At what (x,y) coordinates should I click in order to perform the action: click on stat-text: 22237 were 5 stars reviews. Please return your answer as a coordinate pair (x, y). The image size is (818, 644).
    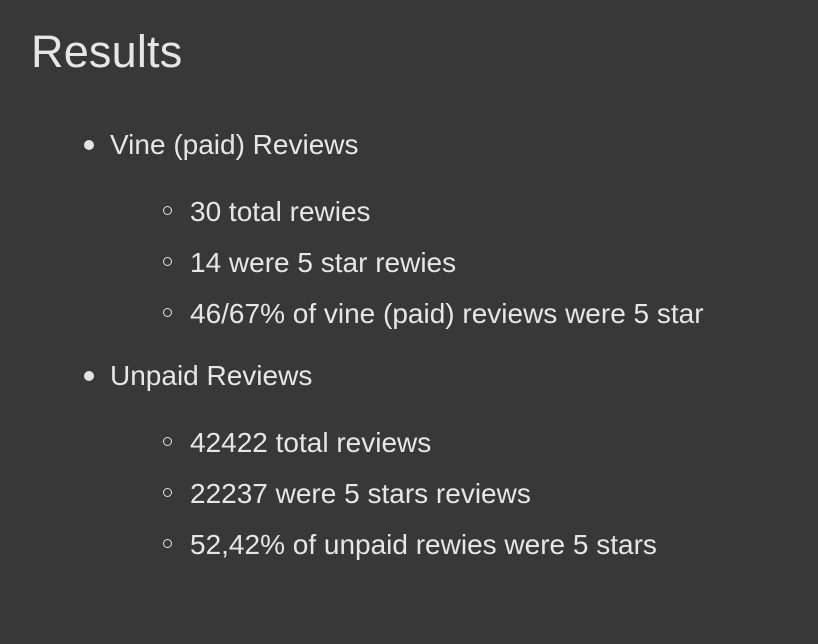
    Looking at the image, I should click on (360, 493).